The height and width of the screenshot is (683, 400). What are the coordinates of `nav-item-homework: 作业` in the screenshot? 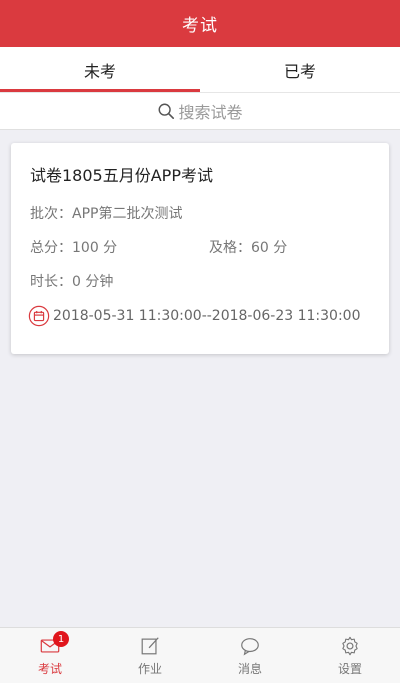 It's located at (150, 655).